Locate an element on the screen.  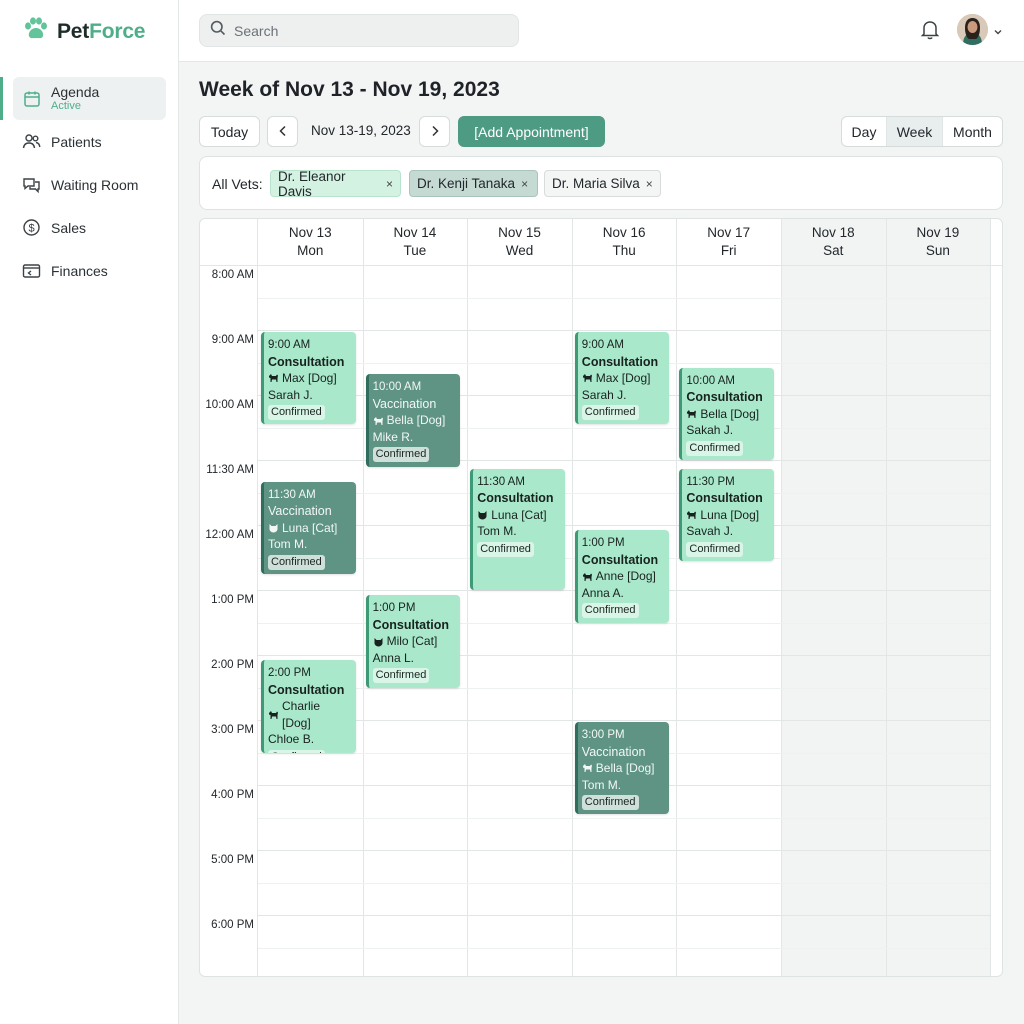
appointment-owner: Chloe B. is located at coordinates (291, 739).